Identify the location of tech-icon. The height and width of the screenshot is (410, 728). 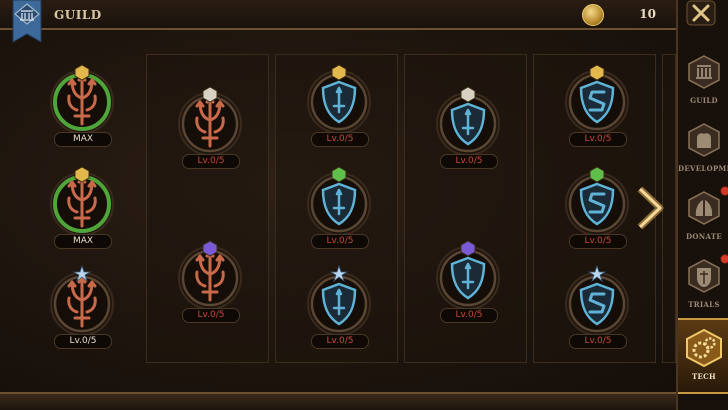
(704, 347).